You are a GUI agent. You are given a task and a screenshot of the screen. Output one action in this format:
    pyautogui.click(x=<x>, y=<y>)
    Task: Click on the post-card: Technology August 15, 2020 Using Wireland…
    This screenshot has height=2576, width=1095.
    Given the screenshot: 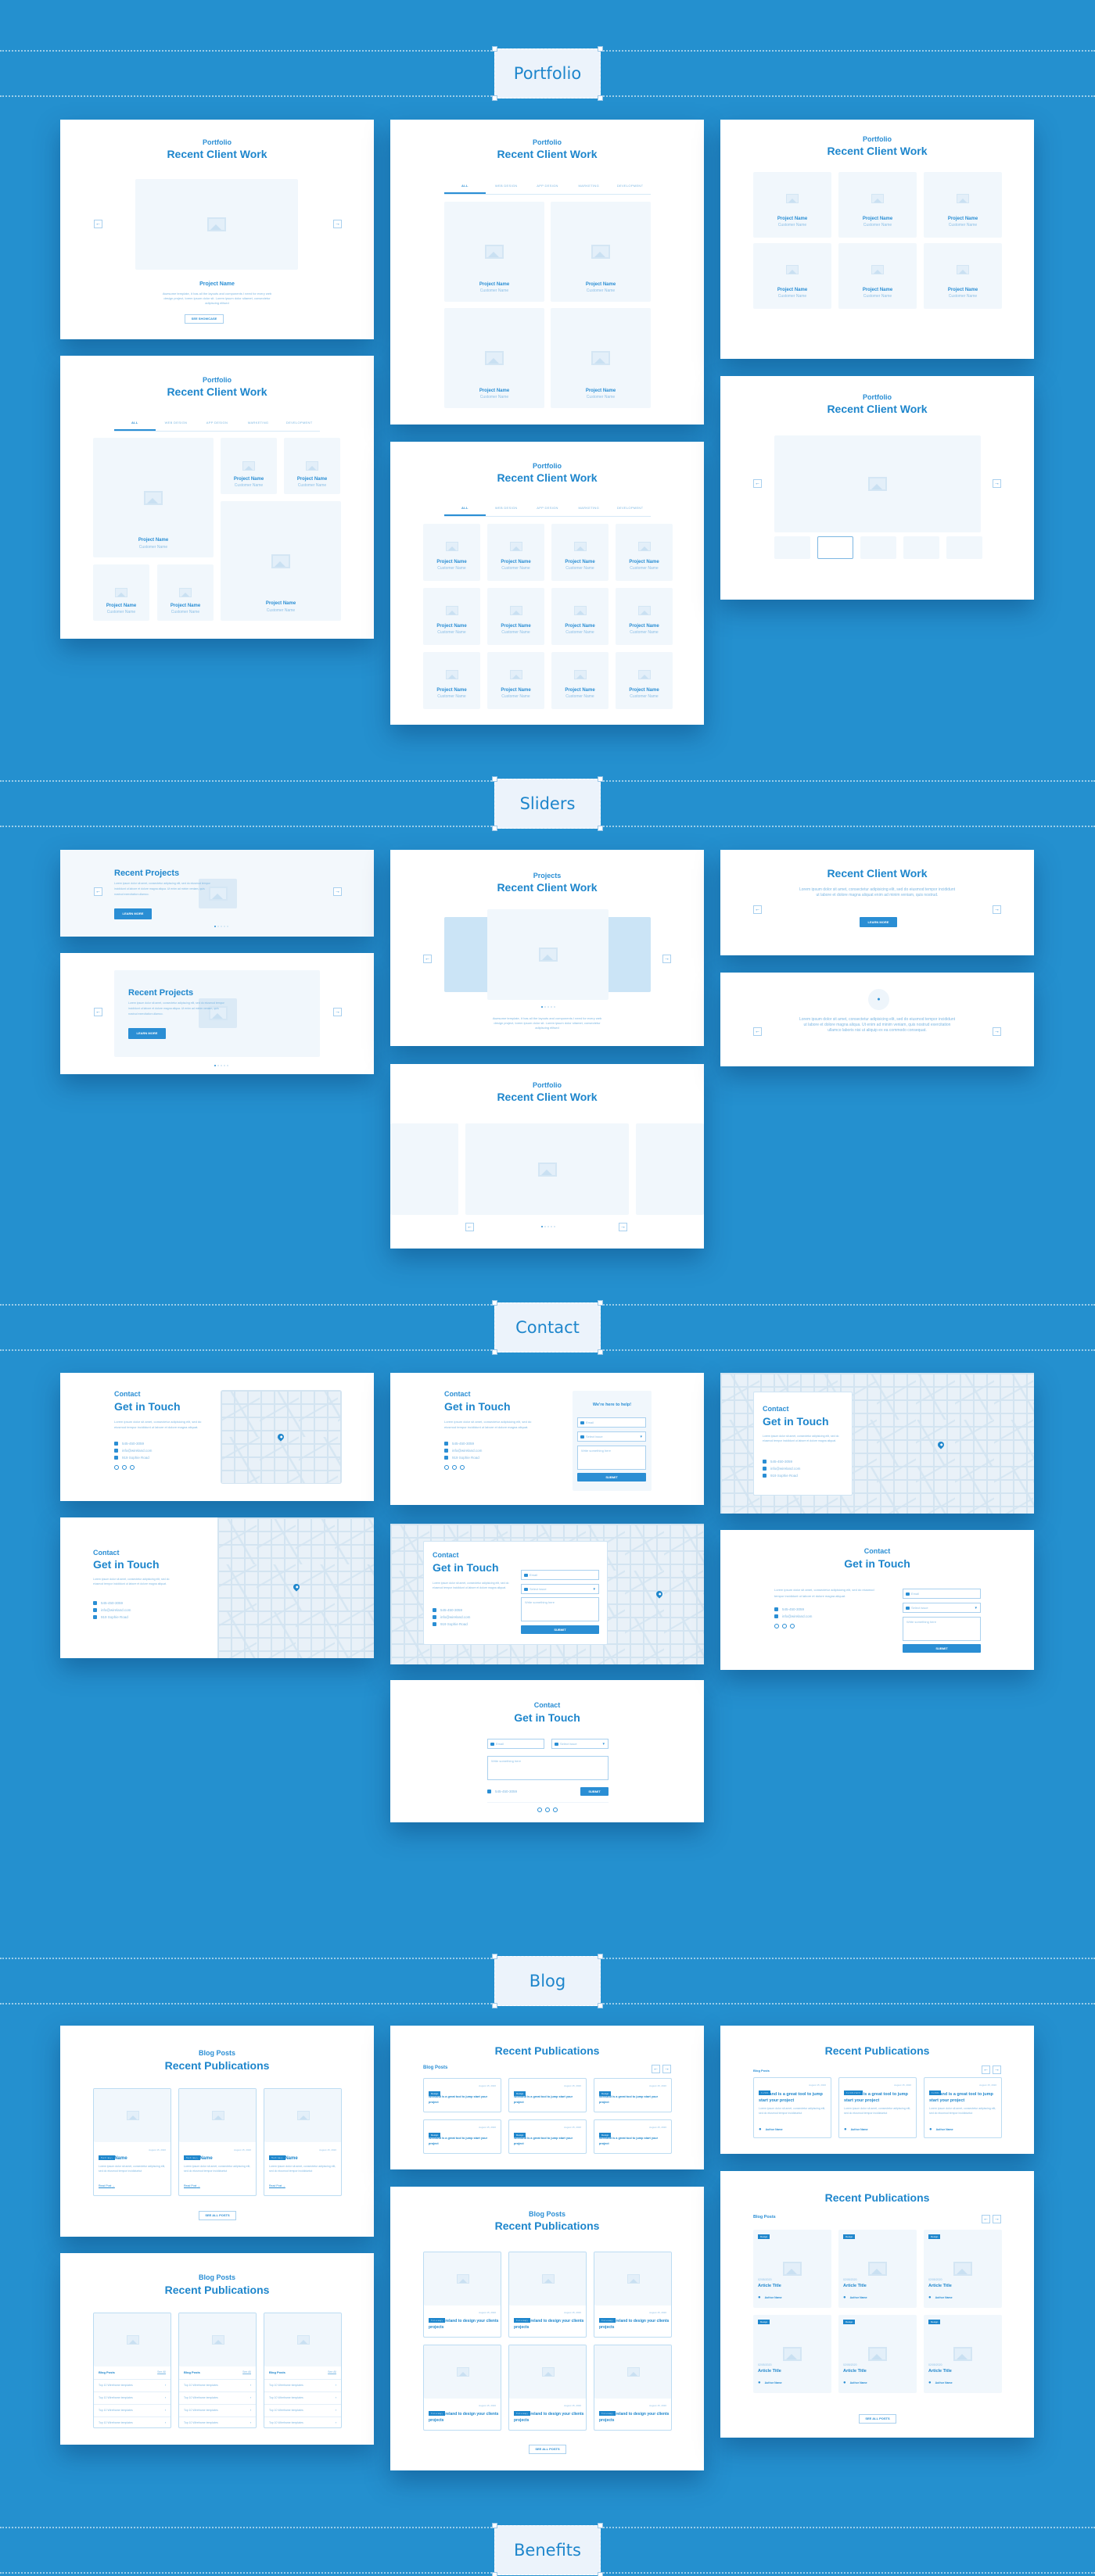 What is the action you would take?
    pyautogui.click(x=633, y=2388)
    